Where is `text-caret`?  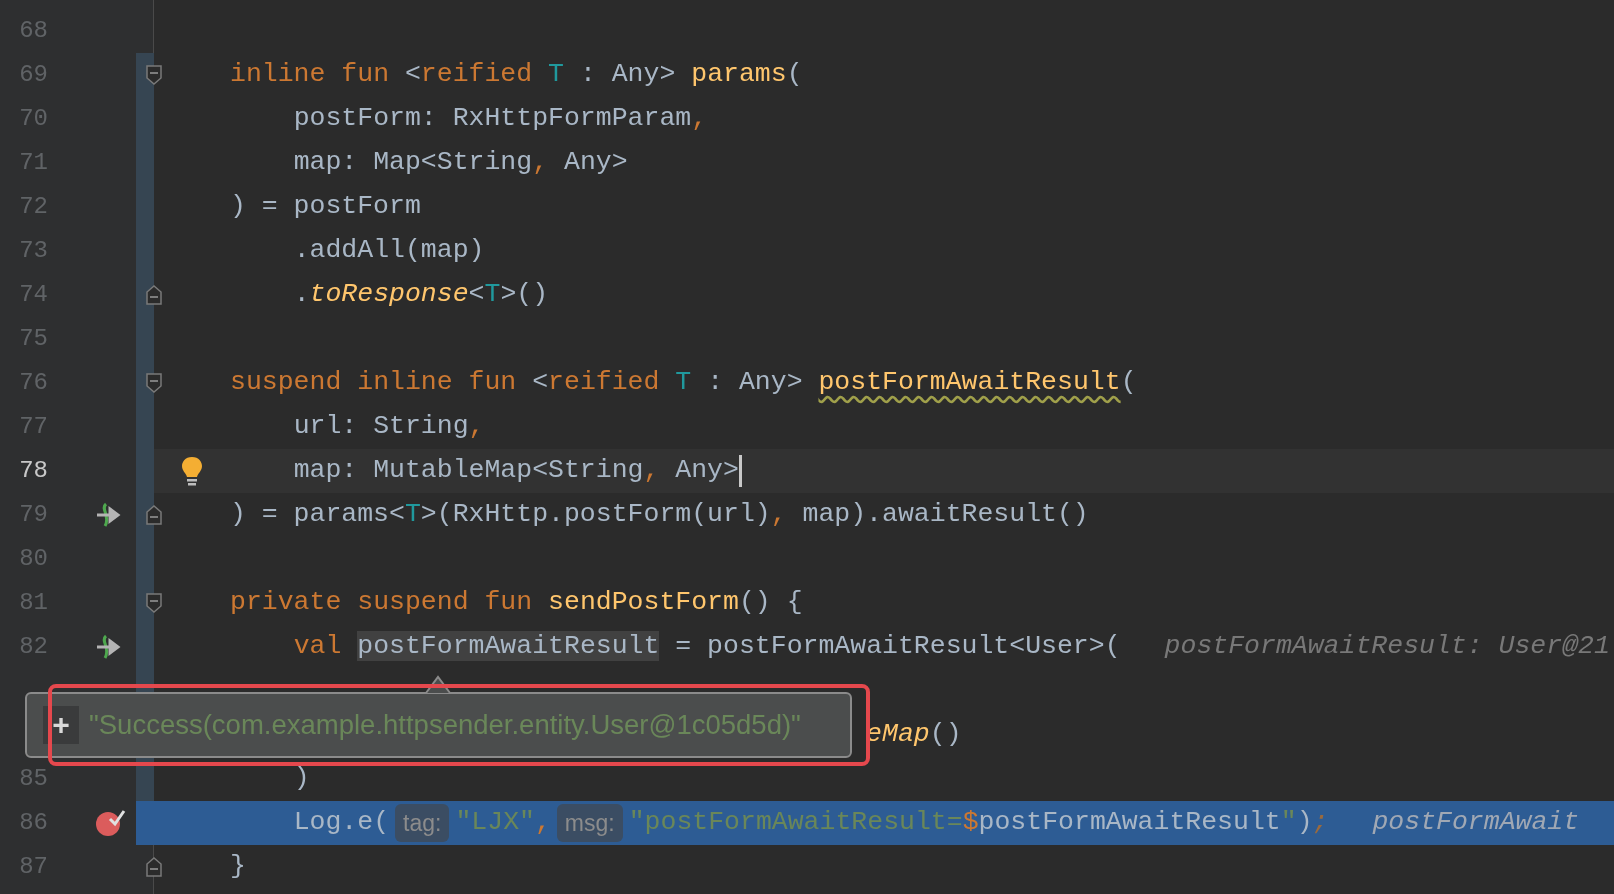 text-caret is located at coordinates (740, 471).